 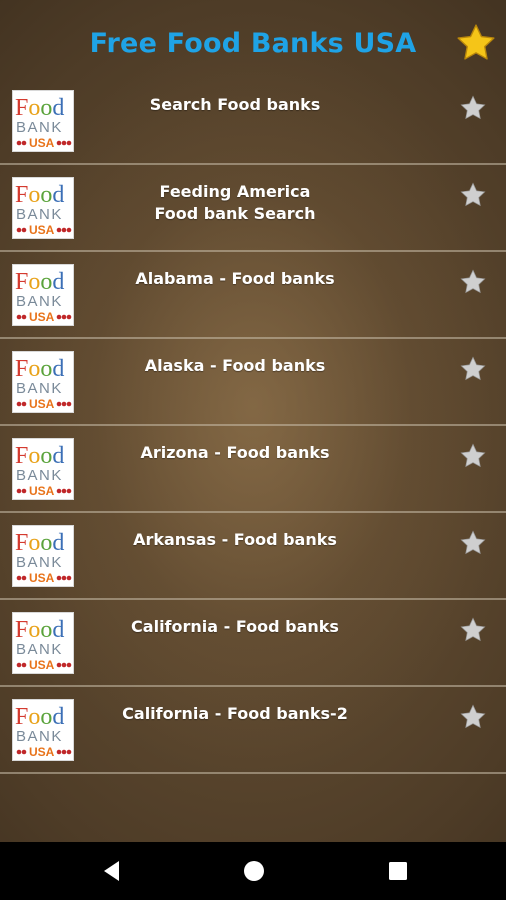 What do you see at coordinates (235, 202) in the screenshot?
I see `list-item-label: Feeding America Food bank Search` at bounding box center [235, 202].